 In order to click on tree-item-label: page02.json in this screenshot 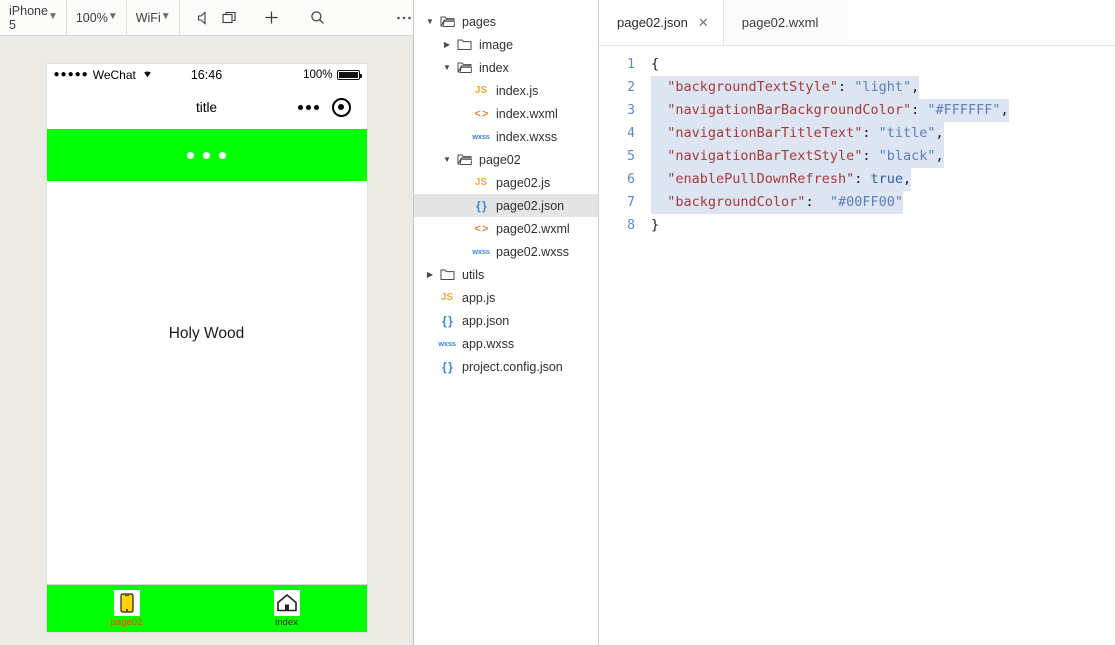, I will do `click(530, 205)`.